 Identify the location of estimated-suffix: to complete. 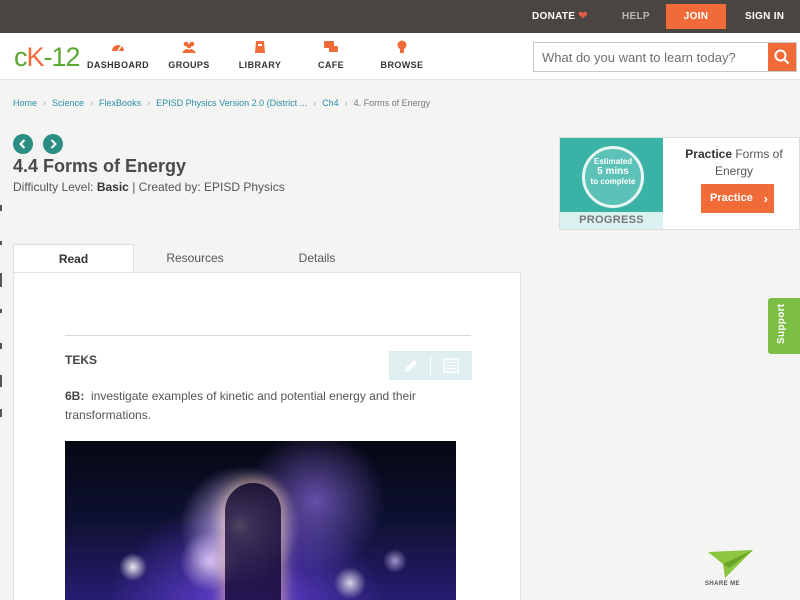
(613, 181).